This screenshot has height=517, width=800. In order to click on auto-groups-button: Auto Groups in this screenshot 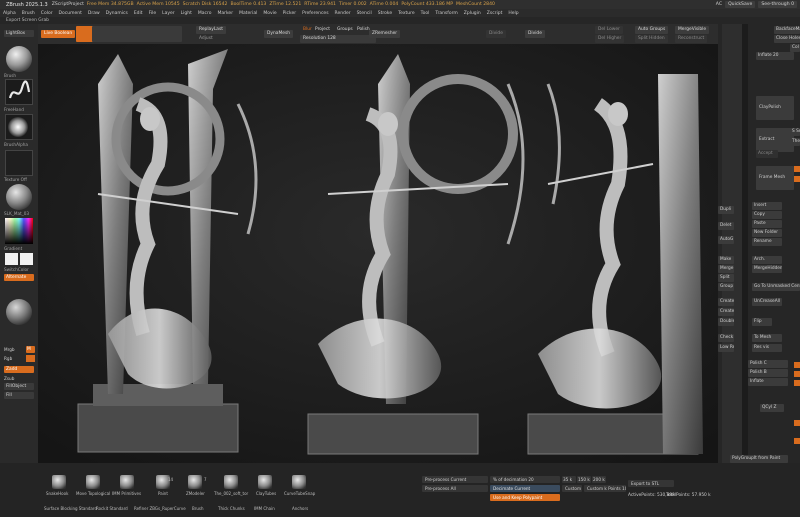, I will do `click(652, 30)`.